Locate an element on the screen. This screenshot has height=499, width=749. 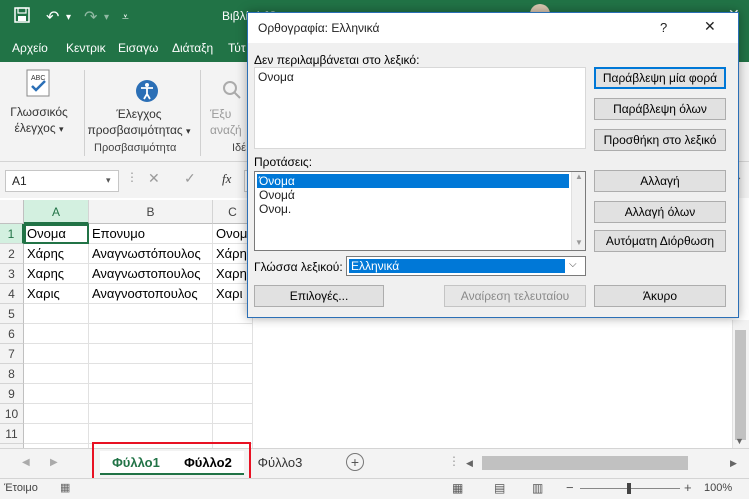
scroll-up-icon: ▲ is located at coordinates (579, 176).